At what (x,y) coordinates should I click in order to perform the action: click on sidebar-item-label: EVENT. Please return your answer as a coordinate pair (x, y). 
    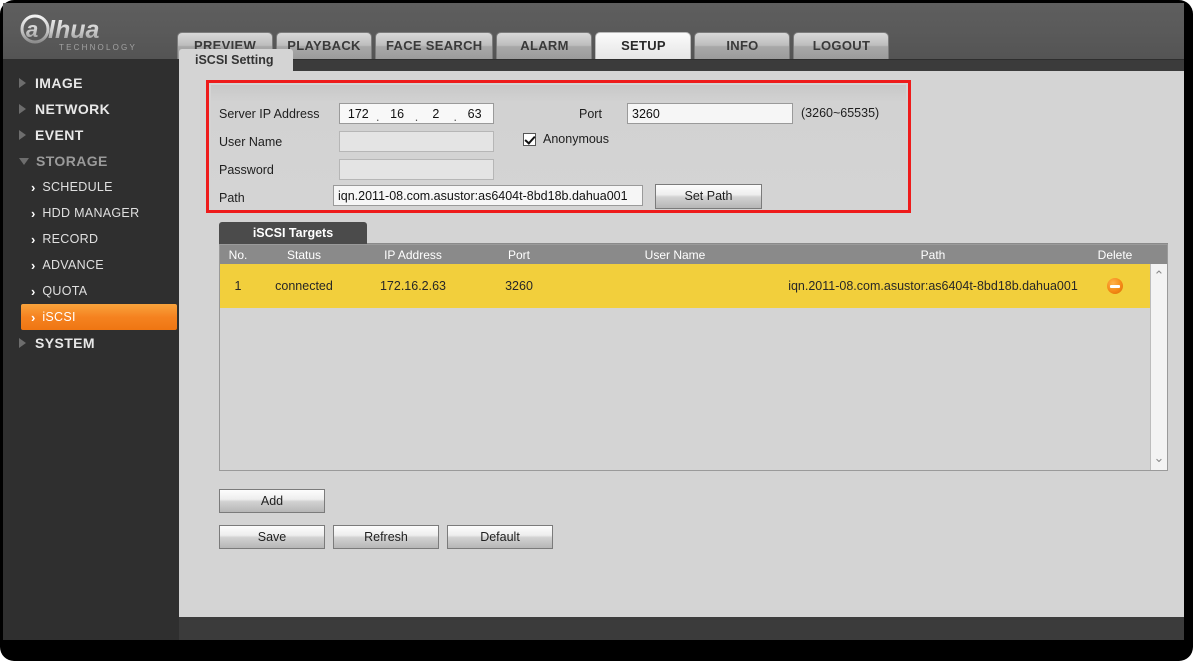
    Looking at the image, I should click on (59, 135).